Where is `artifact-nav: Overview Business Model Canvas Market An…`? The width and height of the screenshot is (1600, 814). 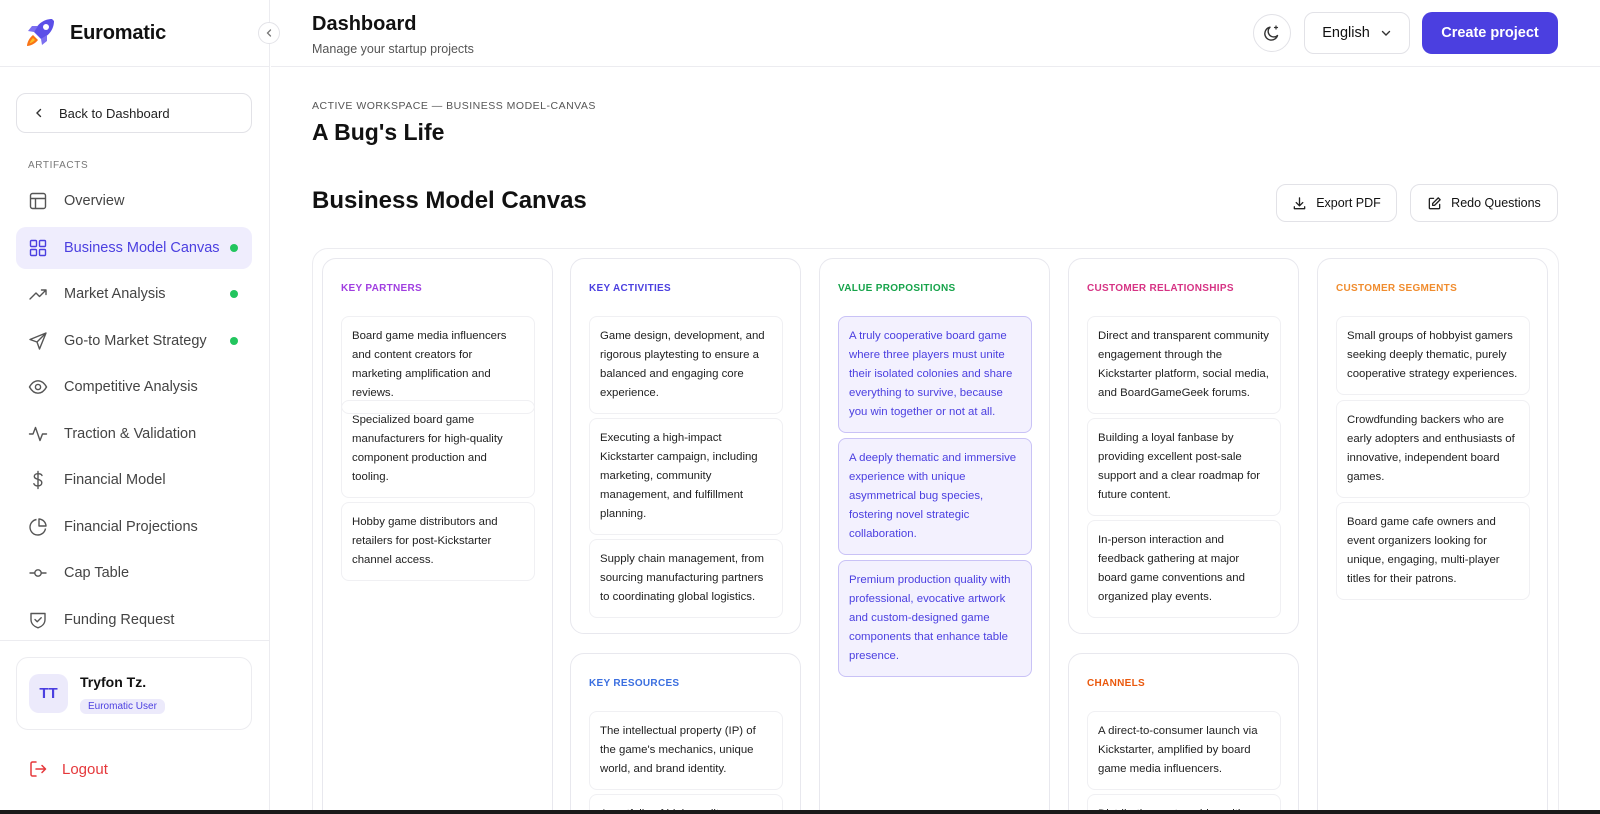
artifact-nav: Overview Business Model Canvas Market An… is located at coordinates (134, 412).